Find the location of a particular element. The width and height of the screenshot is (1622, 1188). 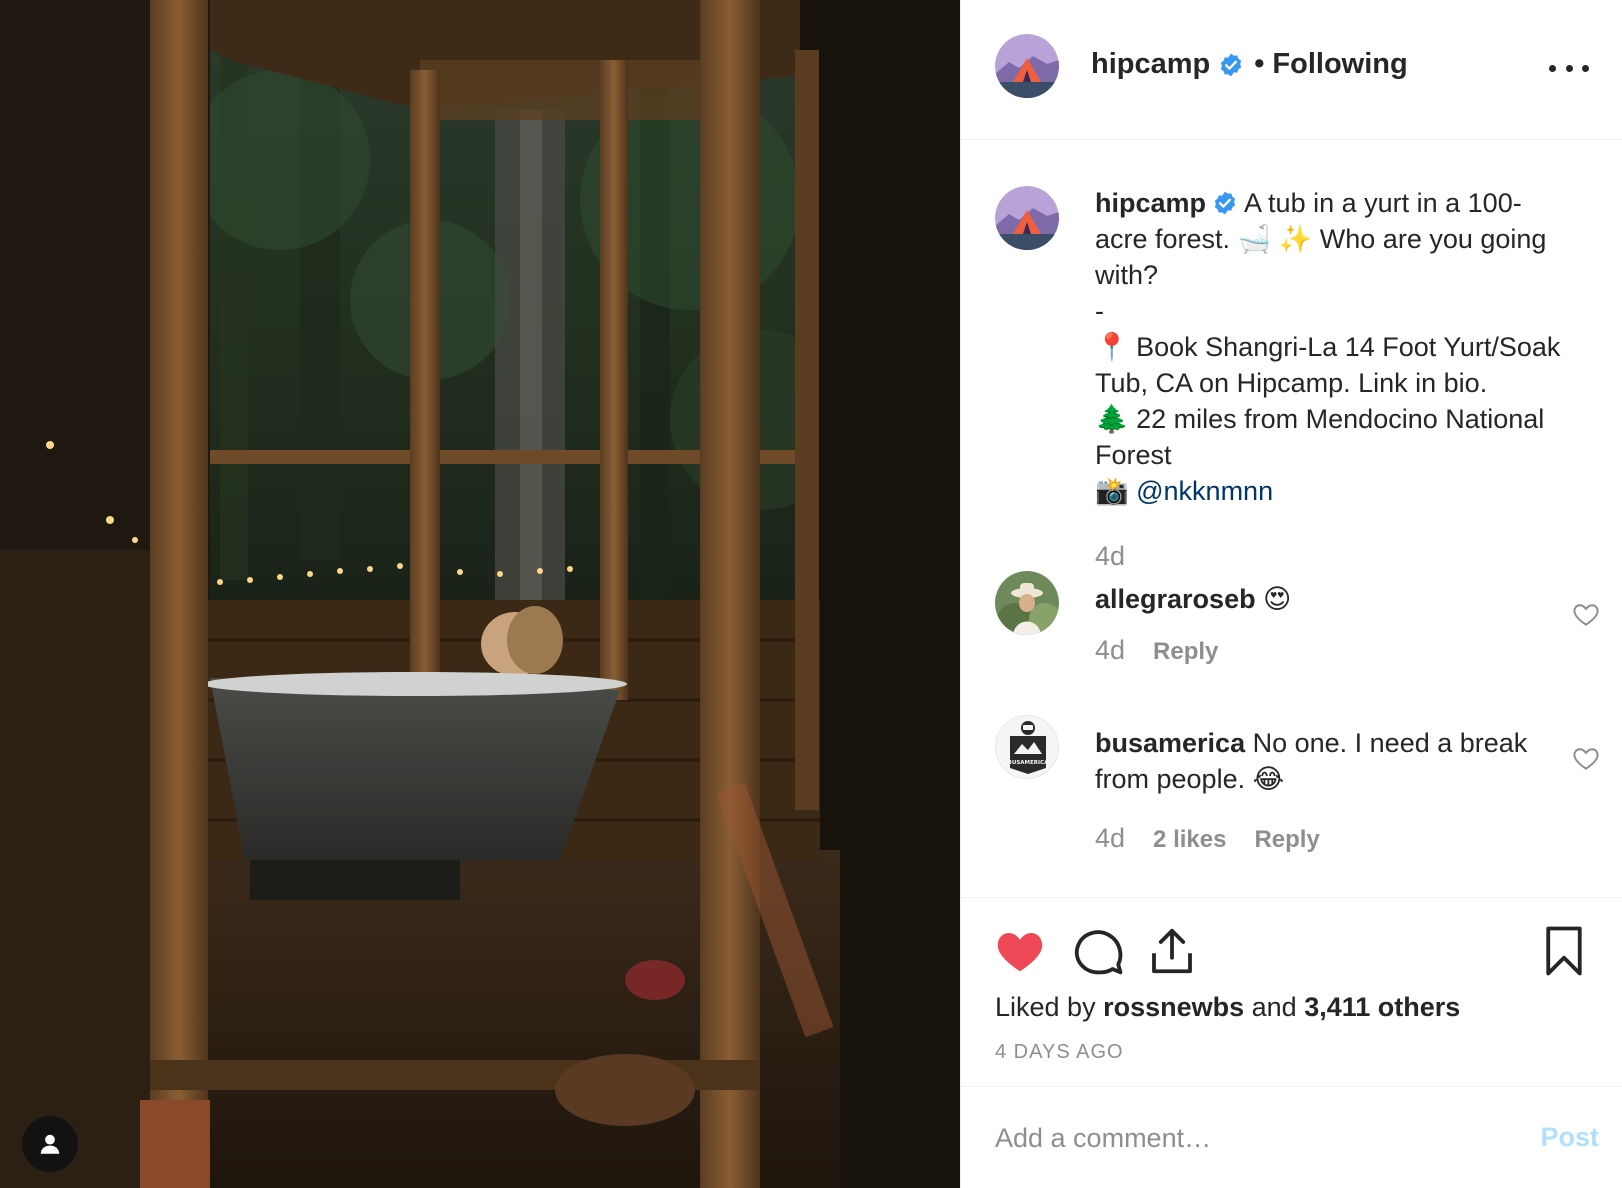

bookmark-icon is located at coordinates (1564, 951).